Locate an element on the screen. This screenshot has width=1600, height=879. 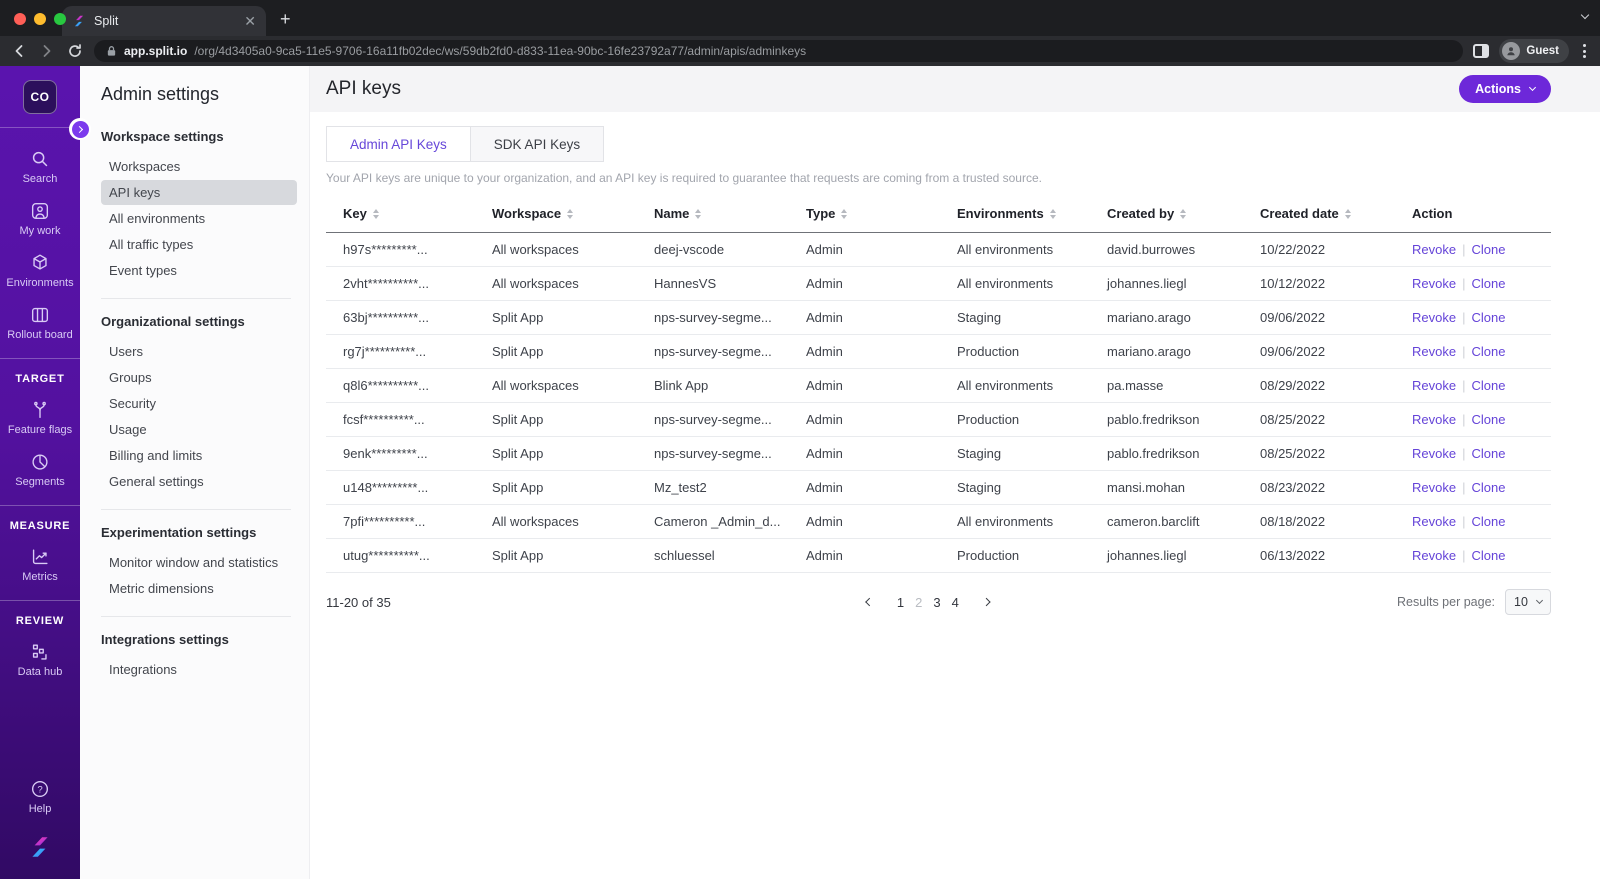
zoom-window-button is located at coordinates (60, 19).